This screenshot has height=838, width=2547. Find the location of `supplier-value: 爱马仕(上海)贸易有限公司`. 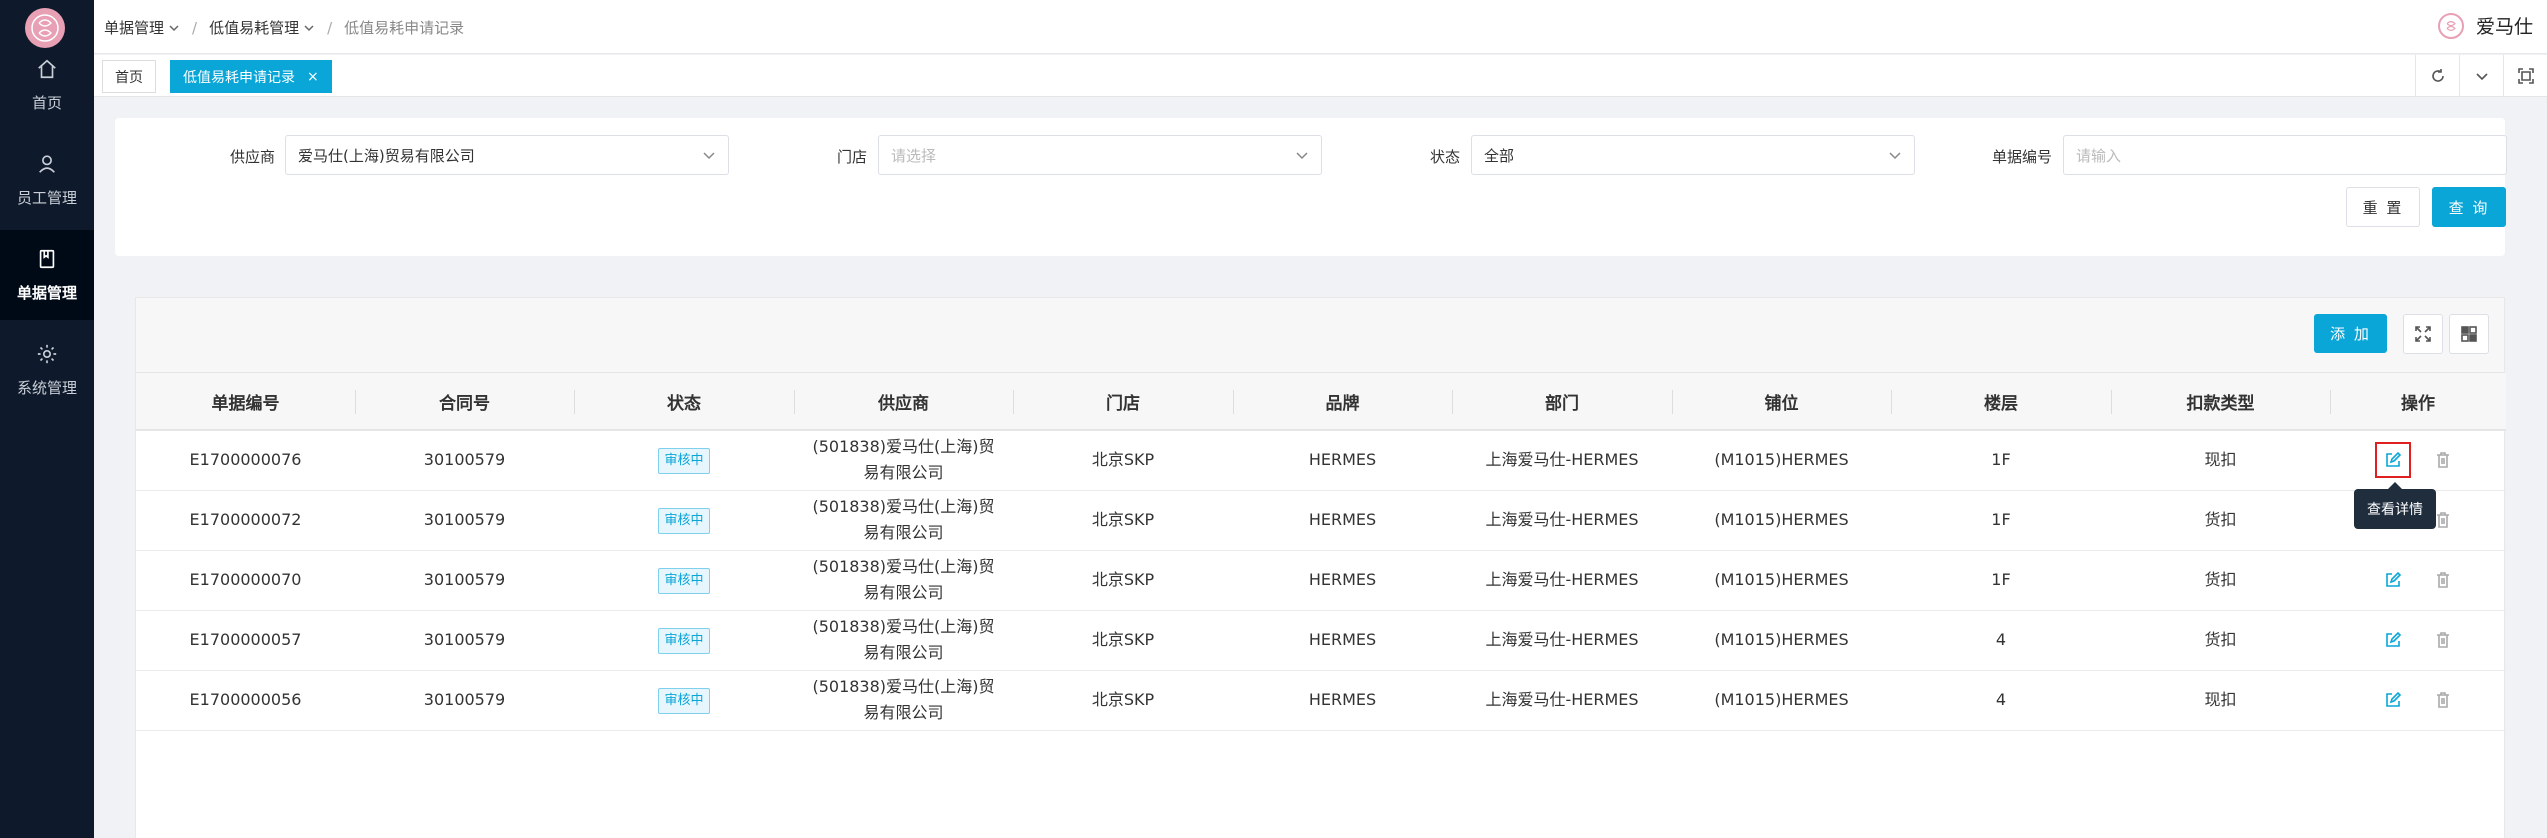

supplier-value: 爱马仕(上海)贸易有限公司 is located at coordinates (386, 155).